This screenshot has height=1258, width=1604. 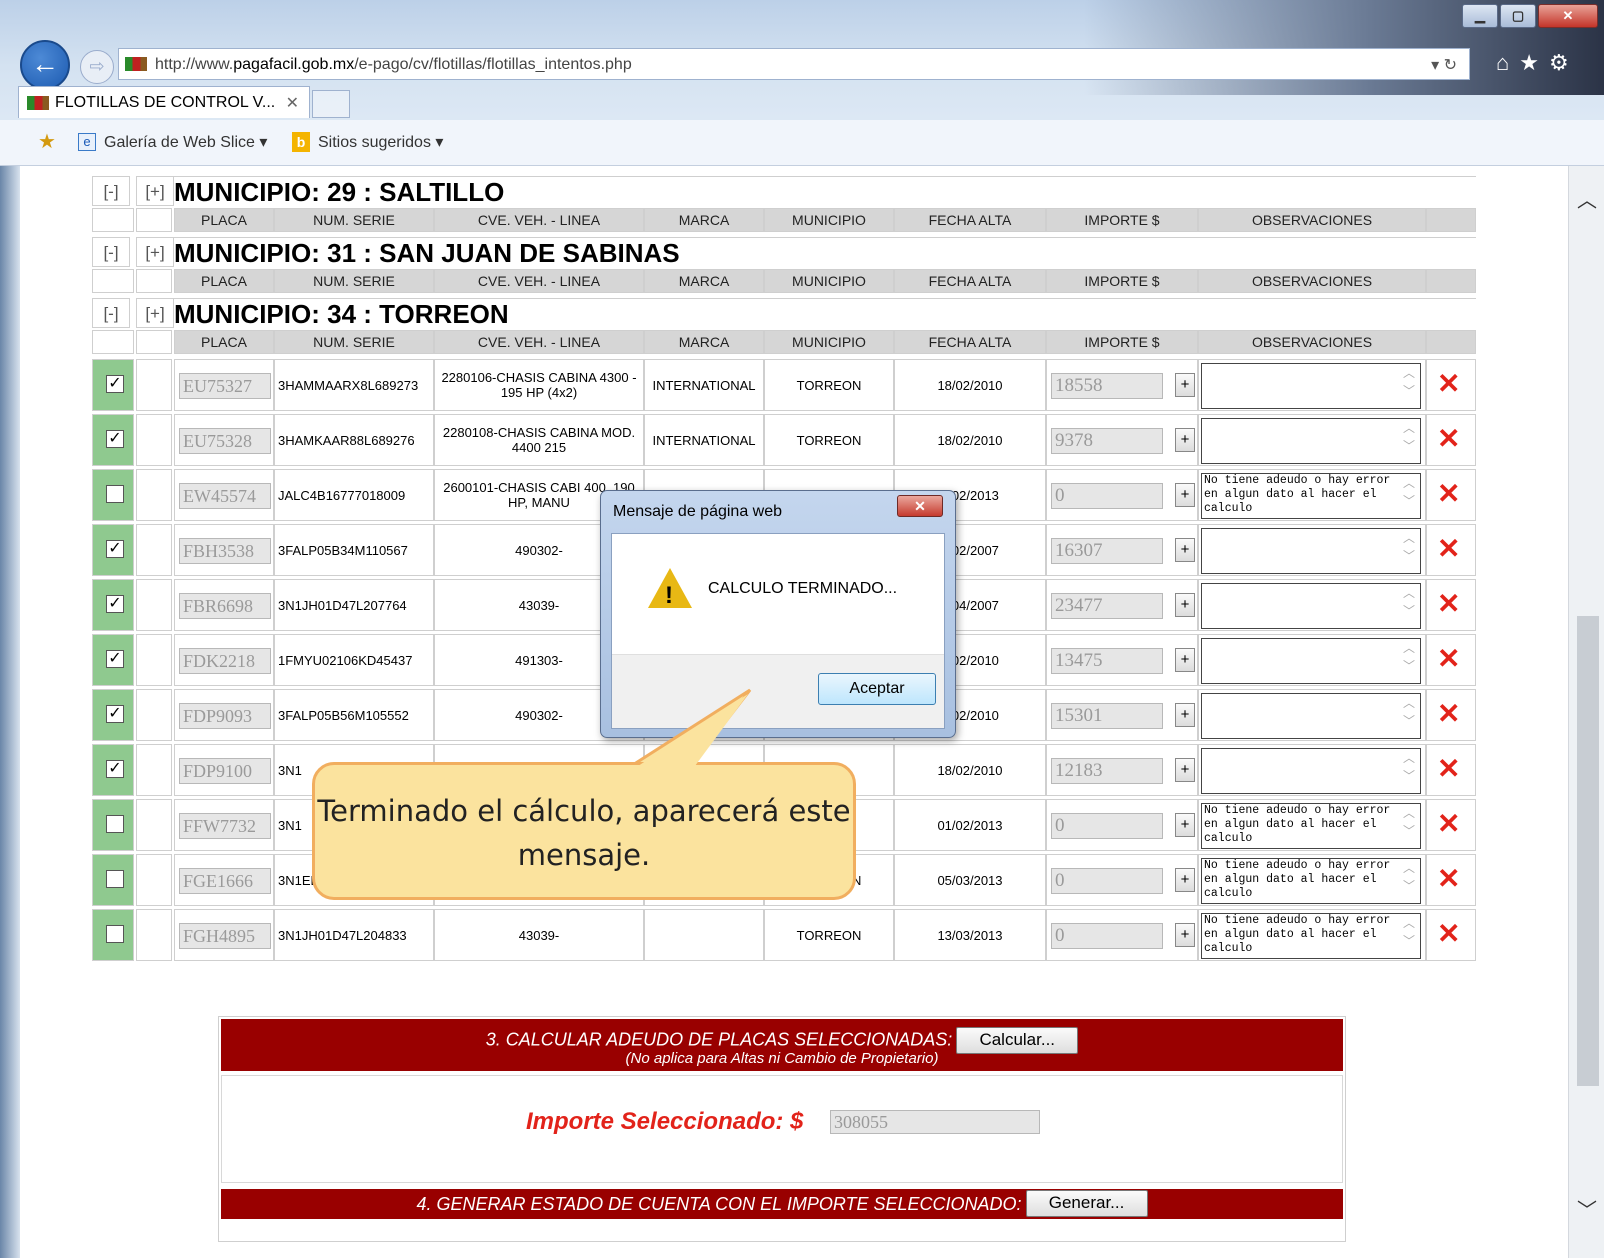 What do you see at coordinates (47, 141) in the screenshot?
I see `add-favorites-icon: ★` at bounding box center [47, 141].